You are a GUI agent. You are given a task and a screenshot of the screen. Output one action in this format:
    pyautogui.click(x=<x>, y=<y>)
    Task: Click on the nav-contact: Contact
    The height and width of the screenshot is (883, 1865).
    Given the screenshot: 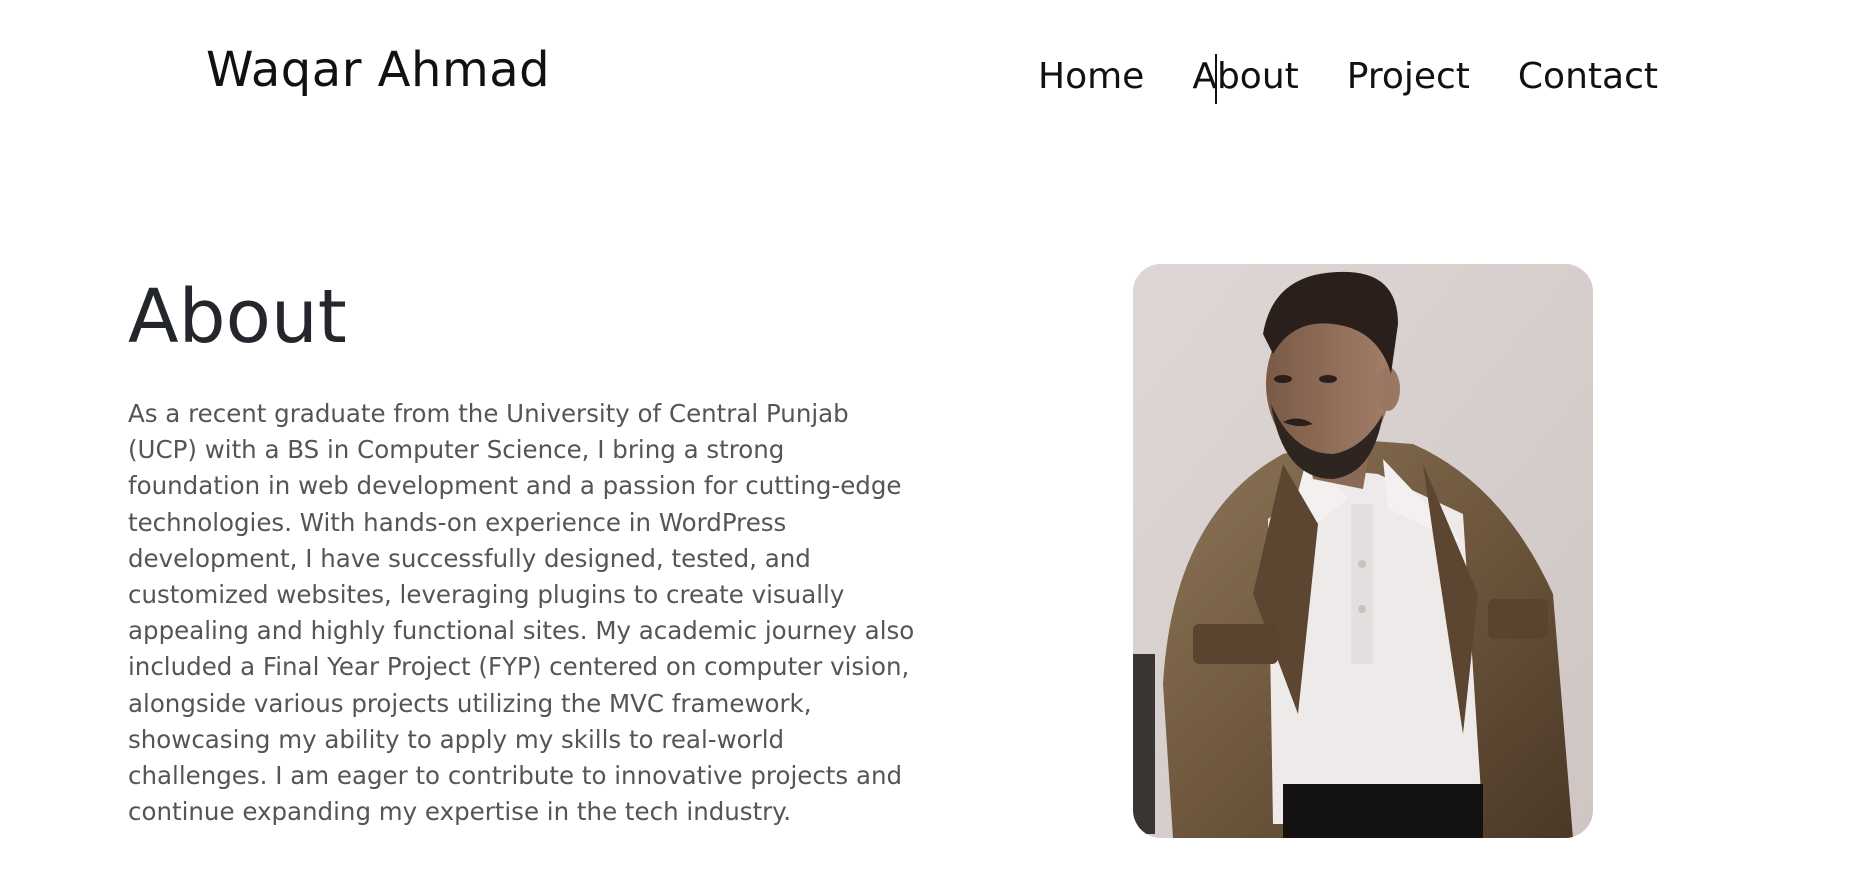 What is the action you would take?
    pyautogui.click(x=1588, y=76)
    